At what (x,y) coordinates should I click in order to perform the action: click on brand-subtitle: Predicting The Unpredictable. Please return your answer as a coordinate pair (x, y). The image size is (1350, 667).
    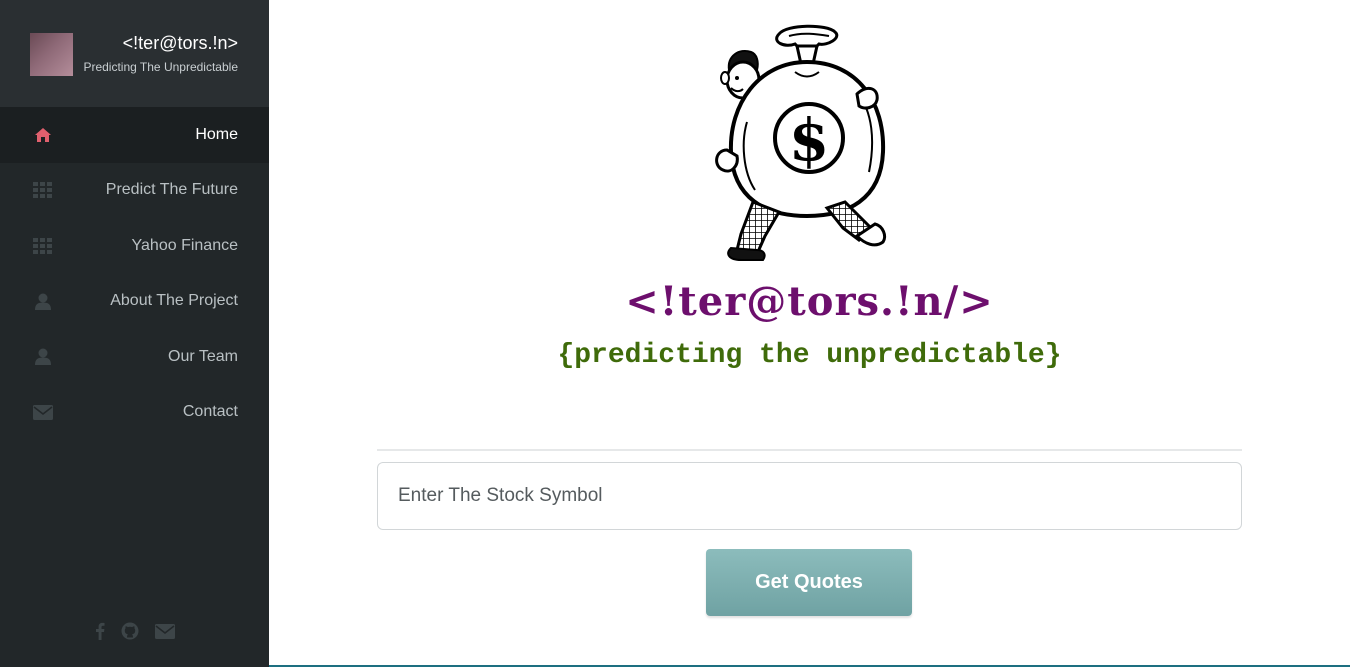
    Looking at the image, I should click on (160, 67).